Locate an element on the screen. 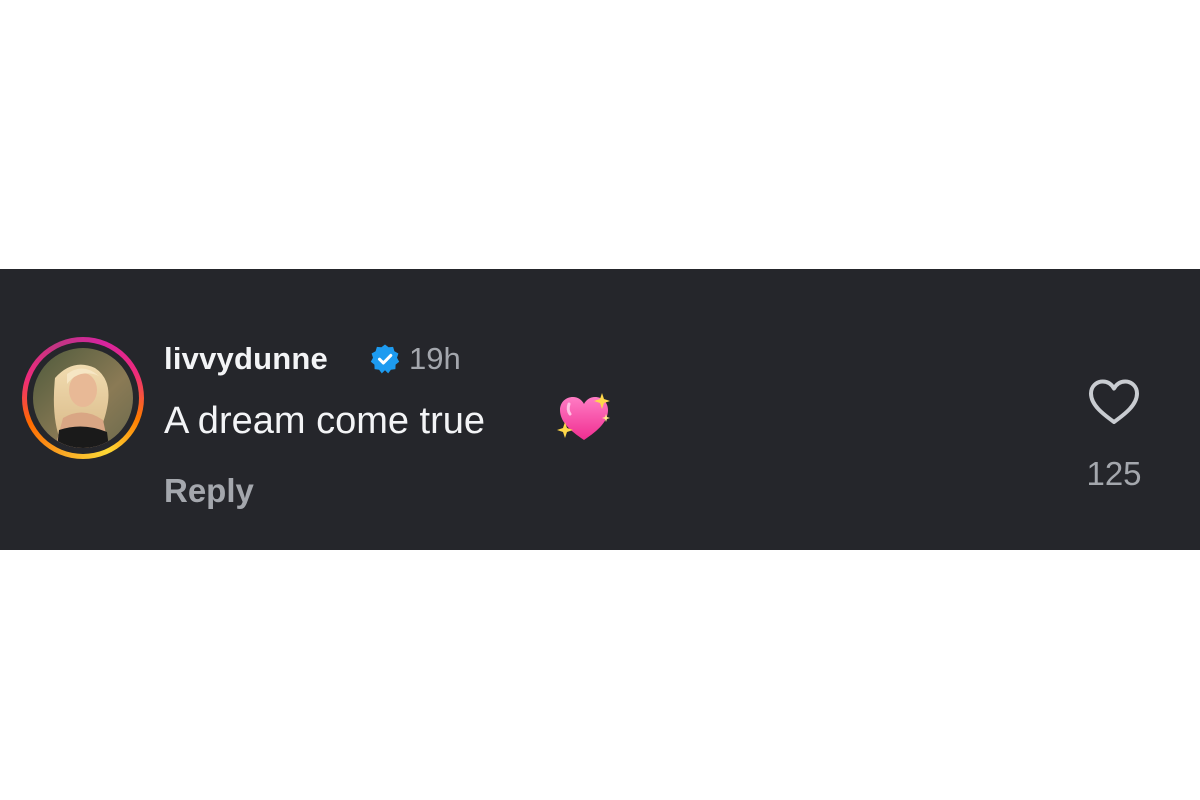 The width and height of the screenshot is (1200, 800). avatar-gap is located at coordinates (83, 398).